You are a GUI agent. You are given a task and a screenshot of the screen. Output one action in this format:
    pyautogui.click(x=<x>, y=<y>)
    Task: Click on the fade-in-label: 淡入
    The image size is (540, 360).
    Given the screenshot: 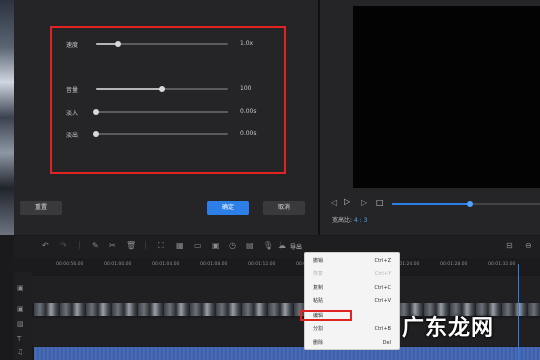 What is the action you would take?
    pyautogui.click(x=72, y=113)
    